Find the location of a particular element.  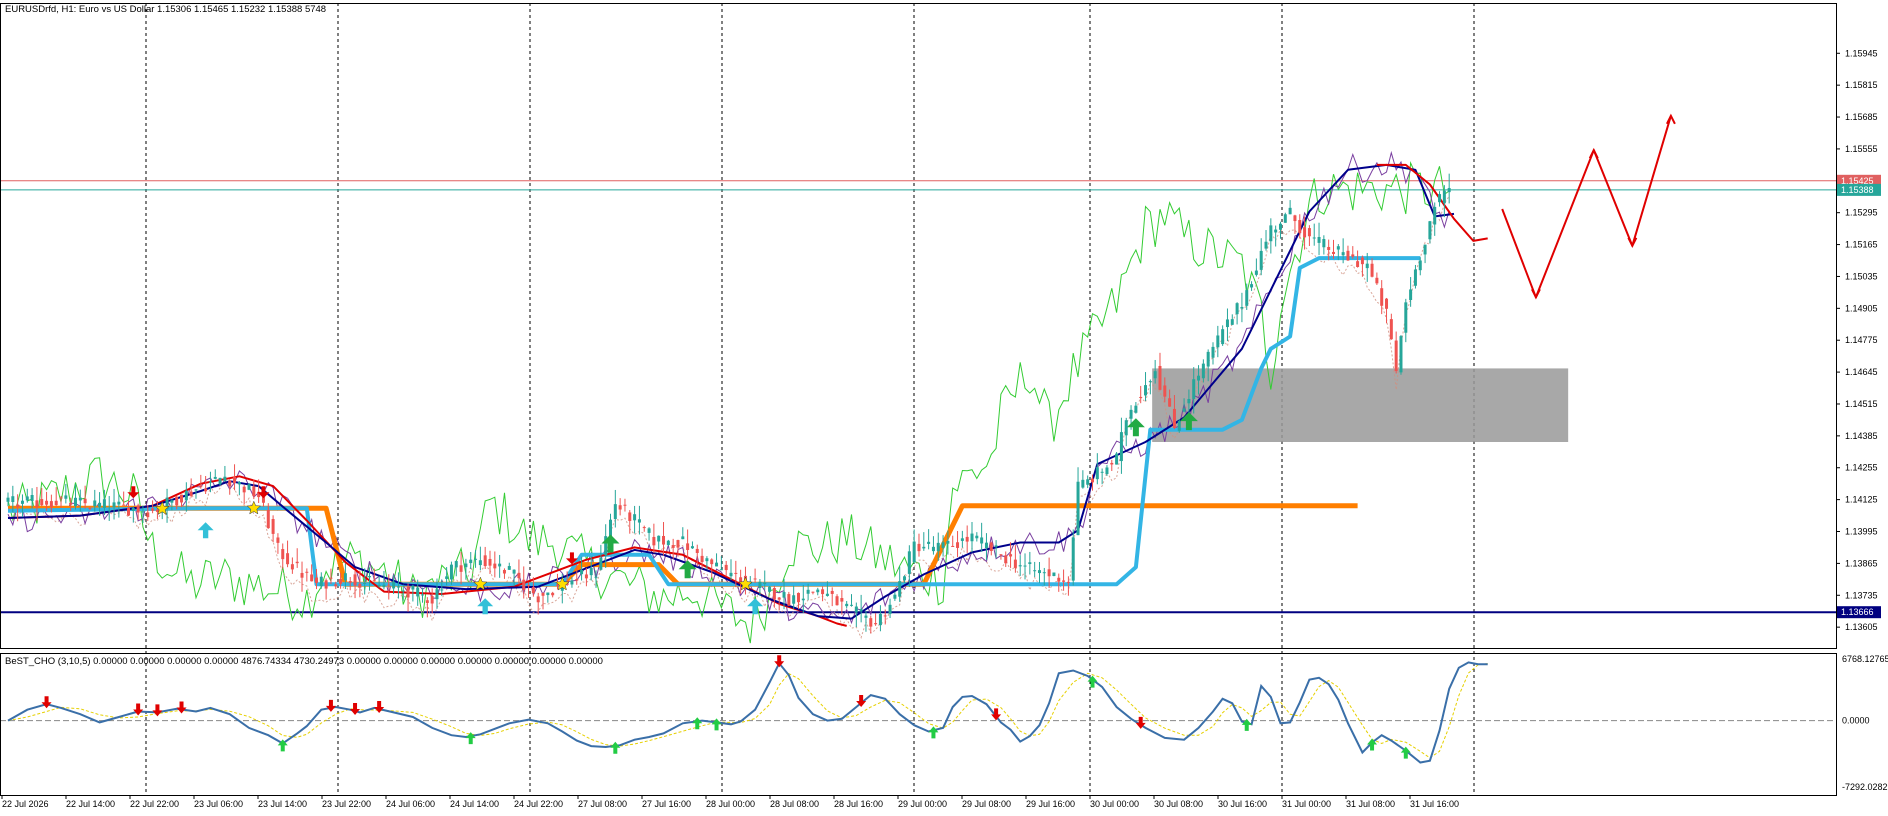

time-label: 31 Jul 08:00 is located at coordinates (1370, 804).